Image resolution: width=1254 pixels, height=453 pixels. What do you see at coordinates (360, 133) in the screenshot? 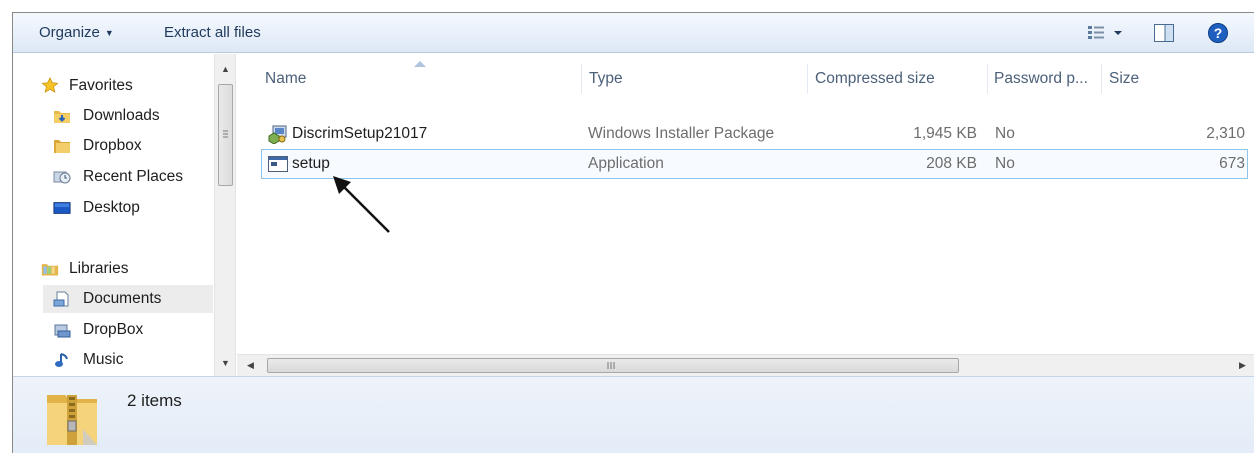
I see `file-name: DiscrimSetup21017` at bounding box center [360, 133].